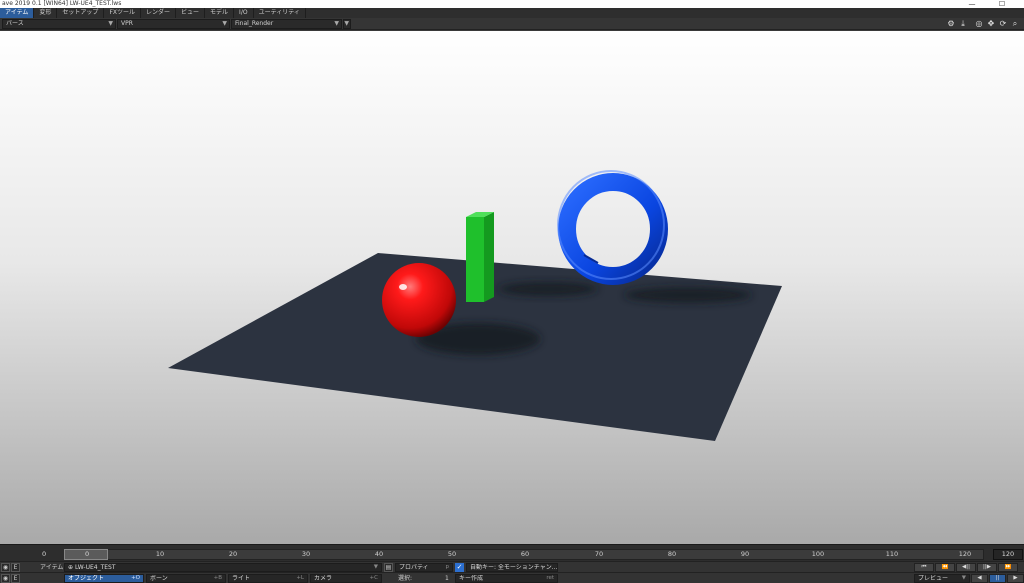  Describe the element at coordinates (254, 23) in the screenshot. I see `render-preset-value: Final_Render` at that location.